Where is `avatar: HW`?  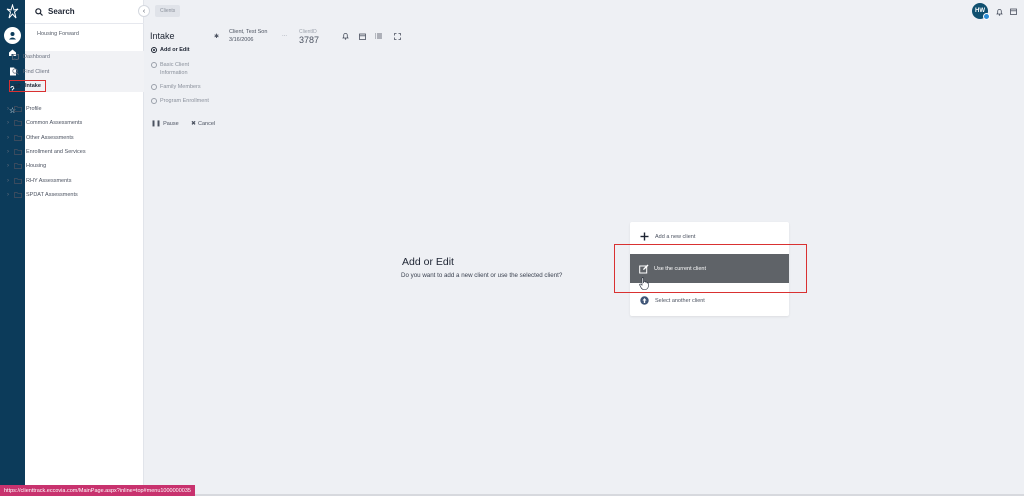 avatar: HW is located at coordinates (981, 11).